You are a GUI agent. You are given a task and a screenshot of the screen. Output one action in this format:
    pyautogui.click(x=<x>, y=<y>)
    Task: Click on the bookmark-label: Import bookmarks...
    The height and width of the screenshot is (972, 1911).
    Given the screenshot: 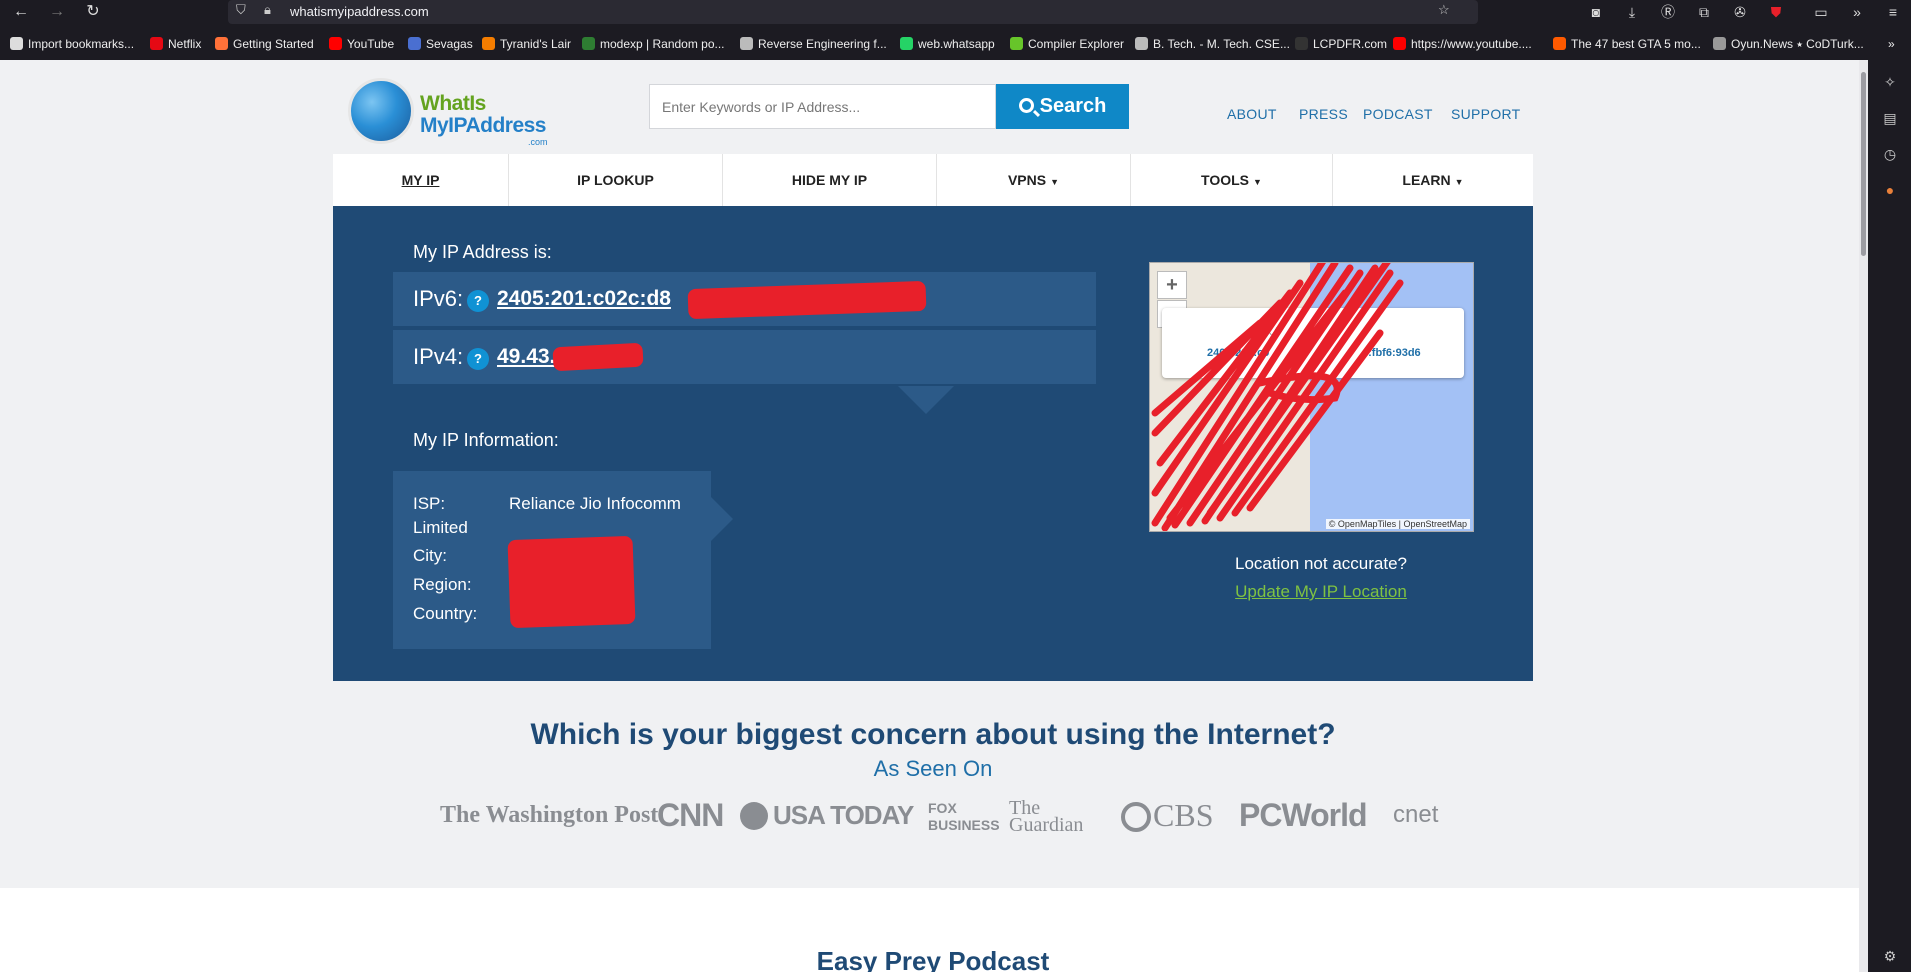 What is the action you would take?
    pyautogui.click(x=81, y=44)
    